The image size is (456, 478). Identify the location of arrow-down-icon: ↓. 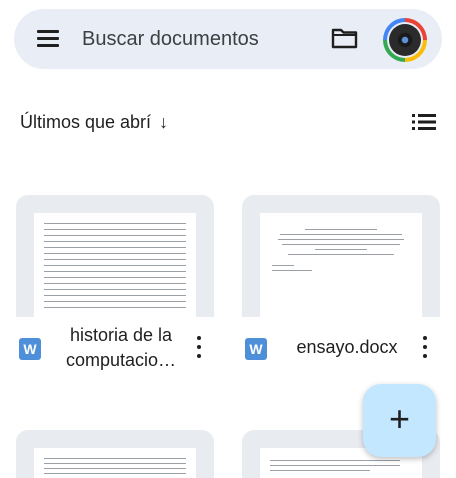
(163, 122).